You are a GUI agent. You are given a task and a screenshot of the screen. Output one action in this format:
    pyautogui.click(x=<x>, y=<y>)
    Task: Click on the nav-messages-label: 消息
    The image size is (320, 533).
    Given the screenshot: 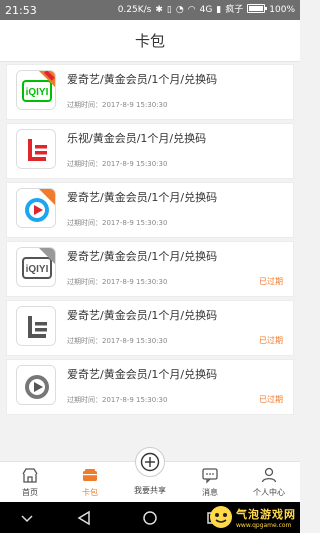 What is the action you would take?
    pyautogui.click(x=210, y=492)
    